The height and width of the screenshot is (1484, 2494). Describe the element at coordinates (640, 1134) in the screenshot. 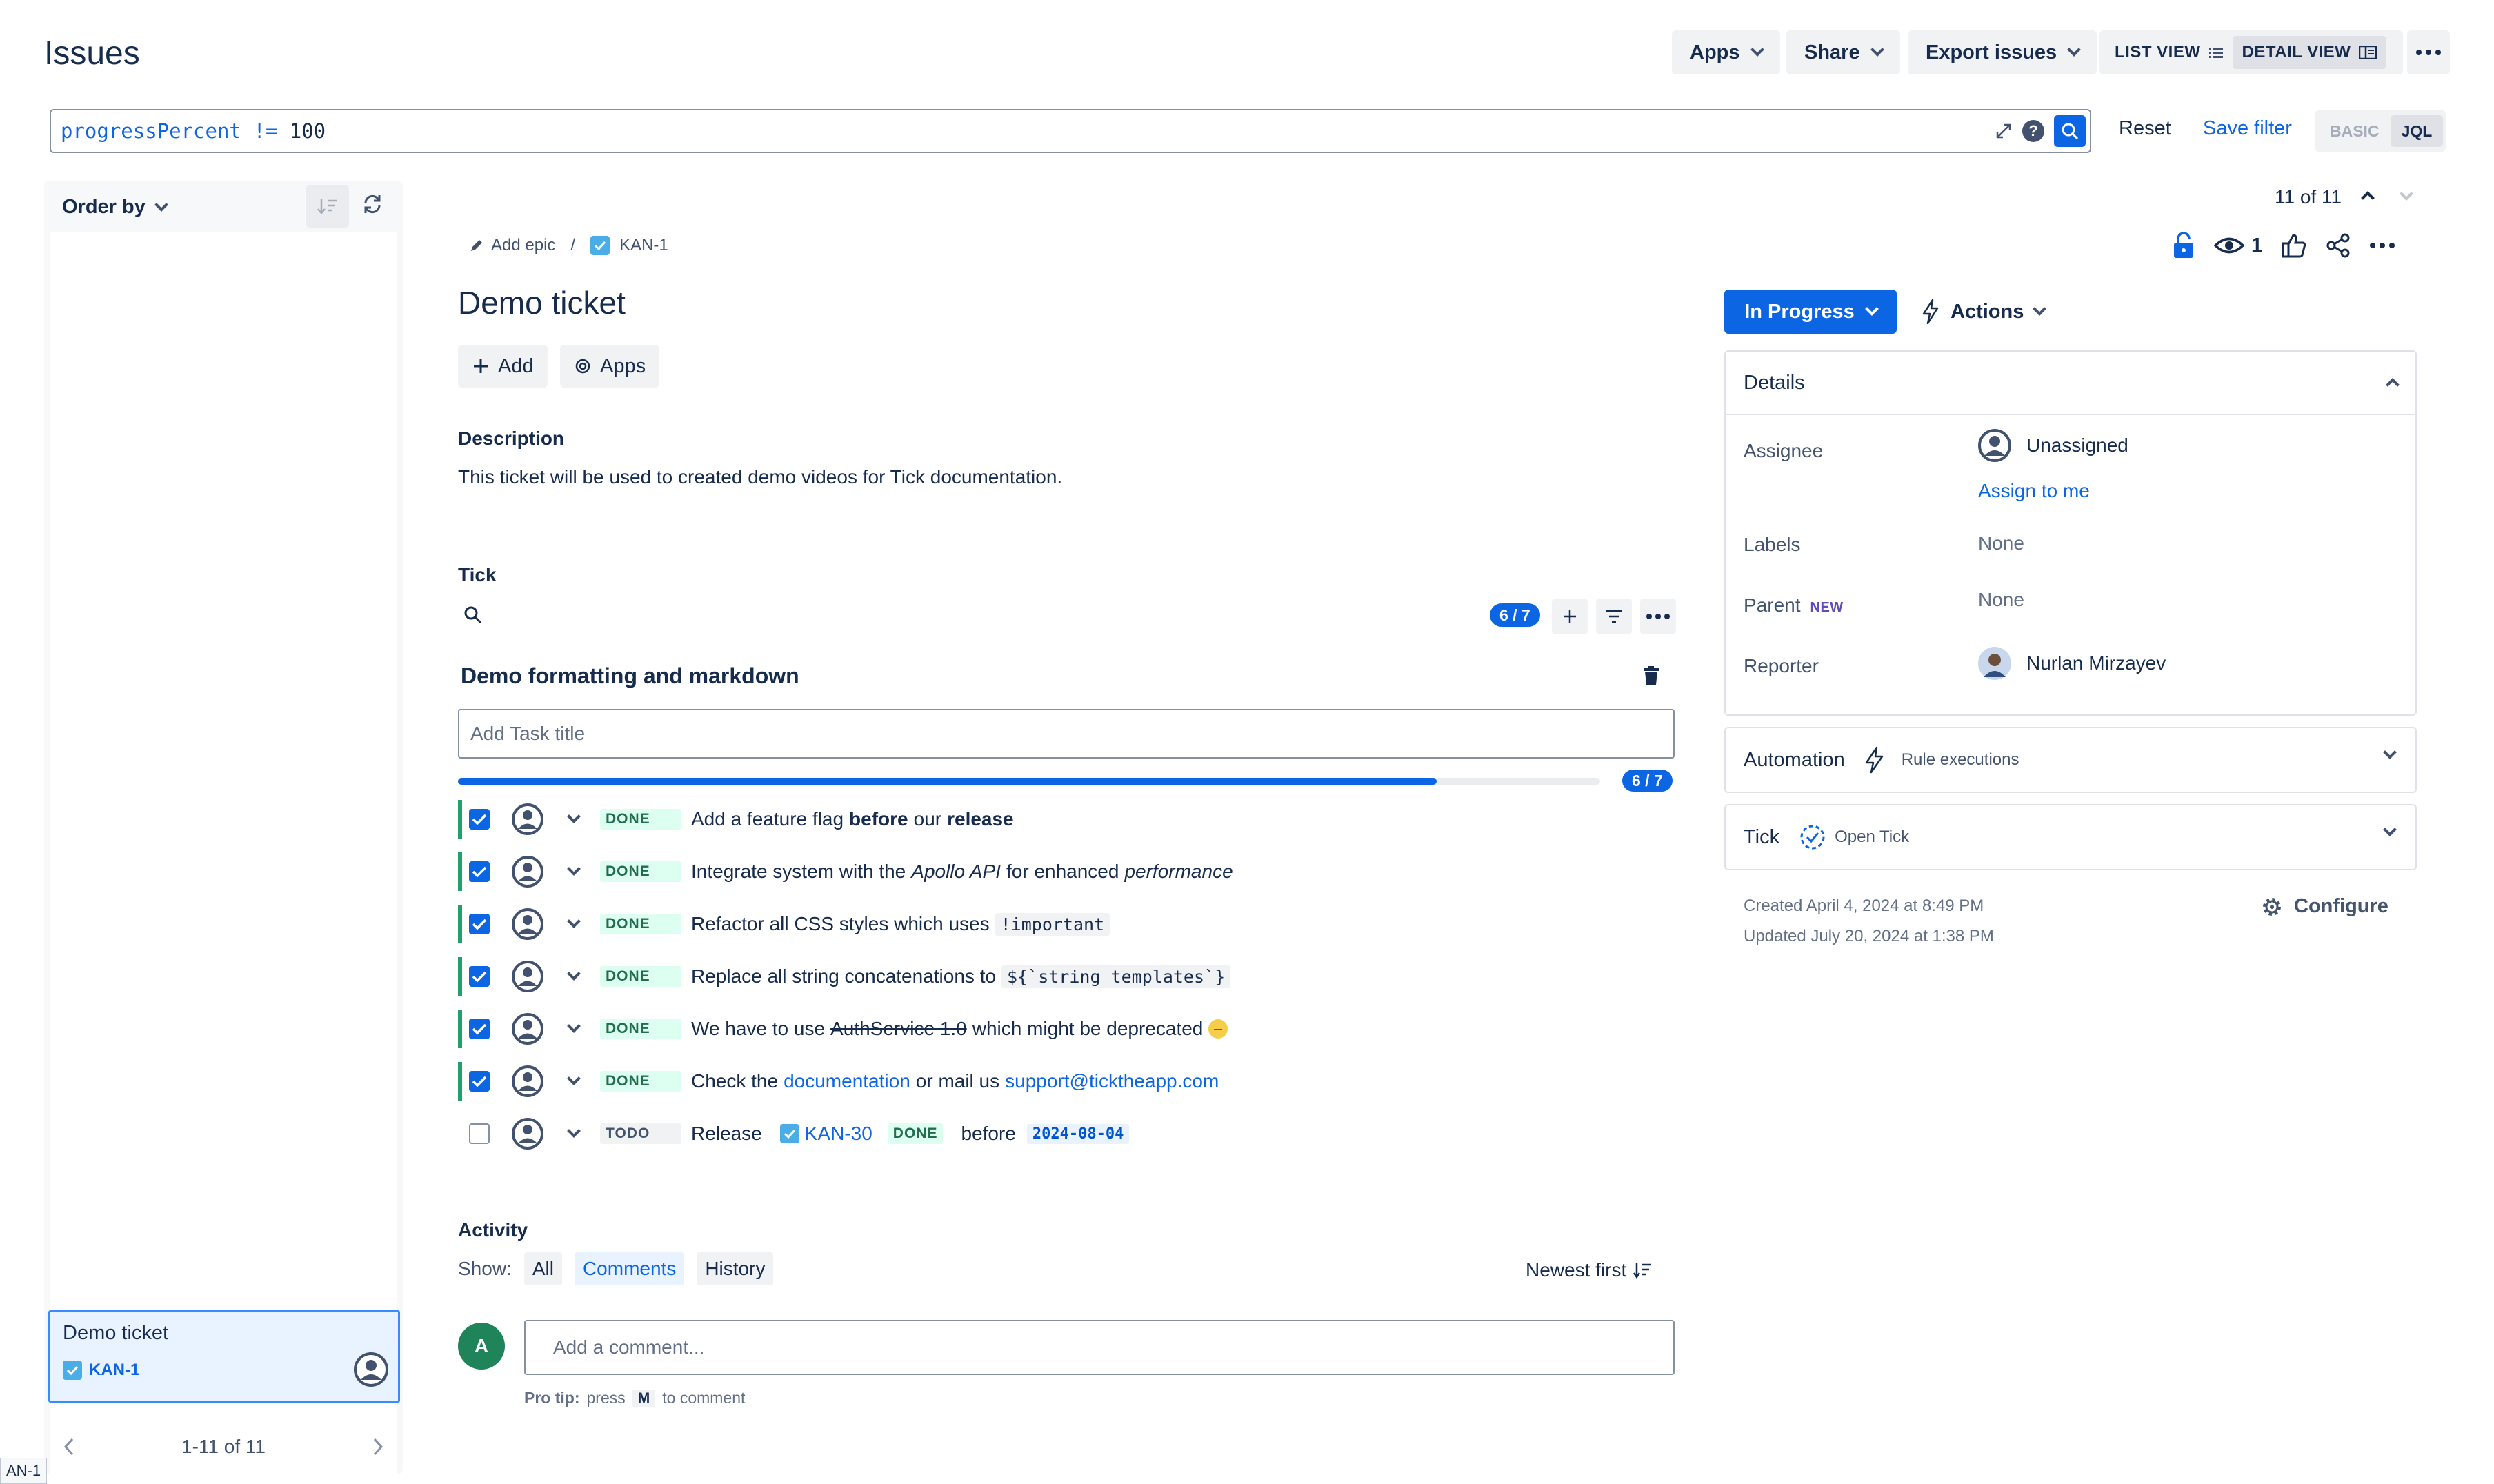

I see `task-status-lozenge: TODO` at that location.